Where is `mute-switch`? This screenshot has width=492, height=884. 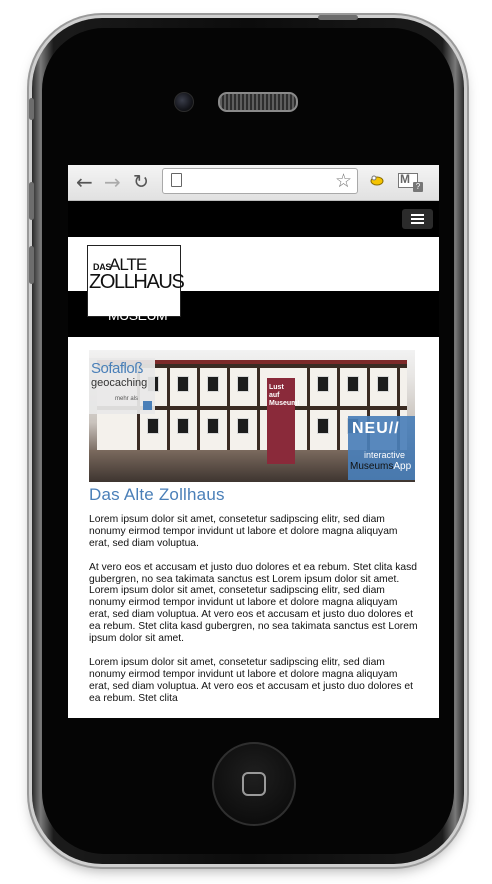 mute-switch is located at coordinates (31, 109).